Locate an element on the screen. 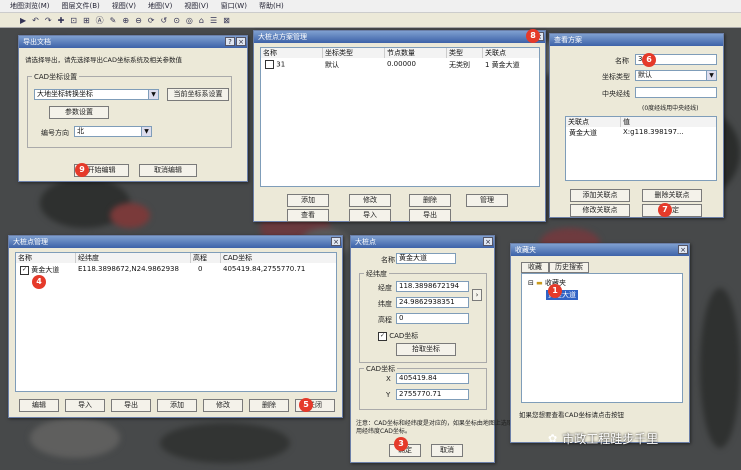  menu-item: 帮助(H) is located at coordinates (271, 6).